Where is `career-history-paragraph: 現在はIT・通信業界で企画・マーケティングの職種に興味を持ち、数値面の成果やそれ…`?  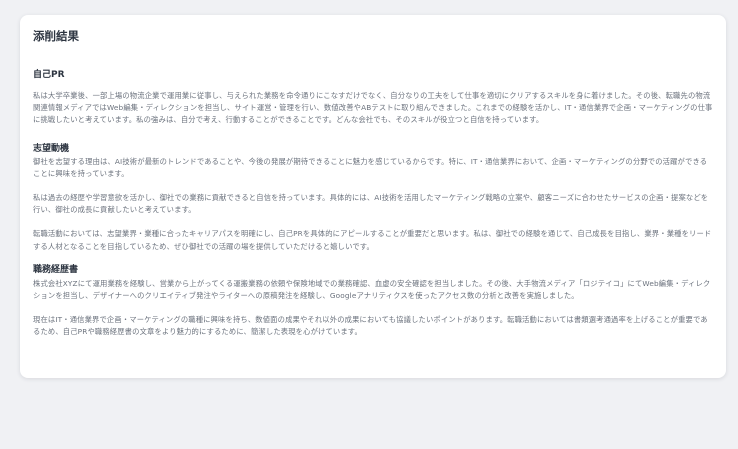 career-history-paragraph: 現在はIT・通信業界で企画・マーケティングの職種に興味を持ち、数値面の成果やそれ… is located at coordinates (370, 326).